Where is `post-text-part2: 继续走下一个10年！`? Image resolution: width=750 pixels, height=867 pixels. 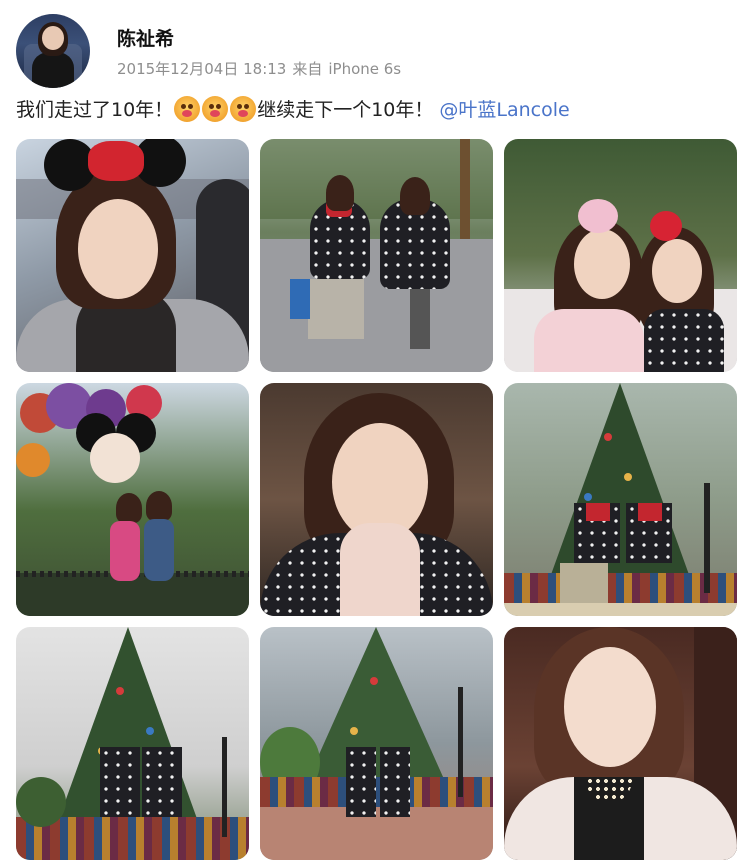
post-text-part2: 继续走下一个10年！ is located at coordinates (345, 110).